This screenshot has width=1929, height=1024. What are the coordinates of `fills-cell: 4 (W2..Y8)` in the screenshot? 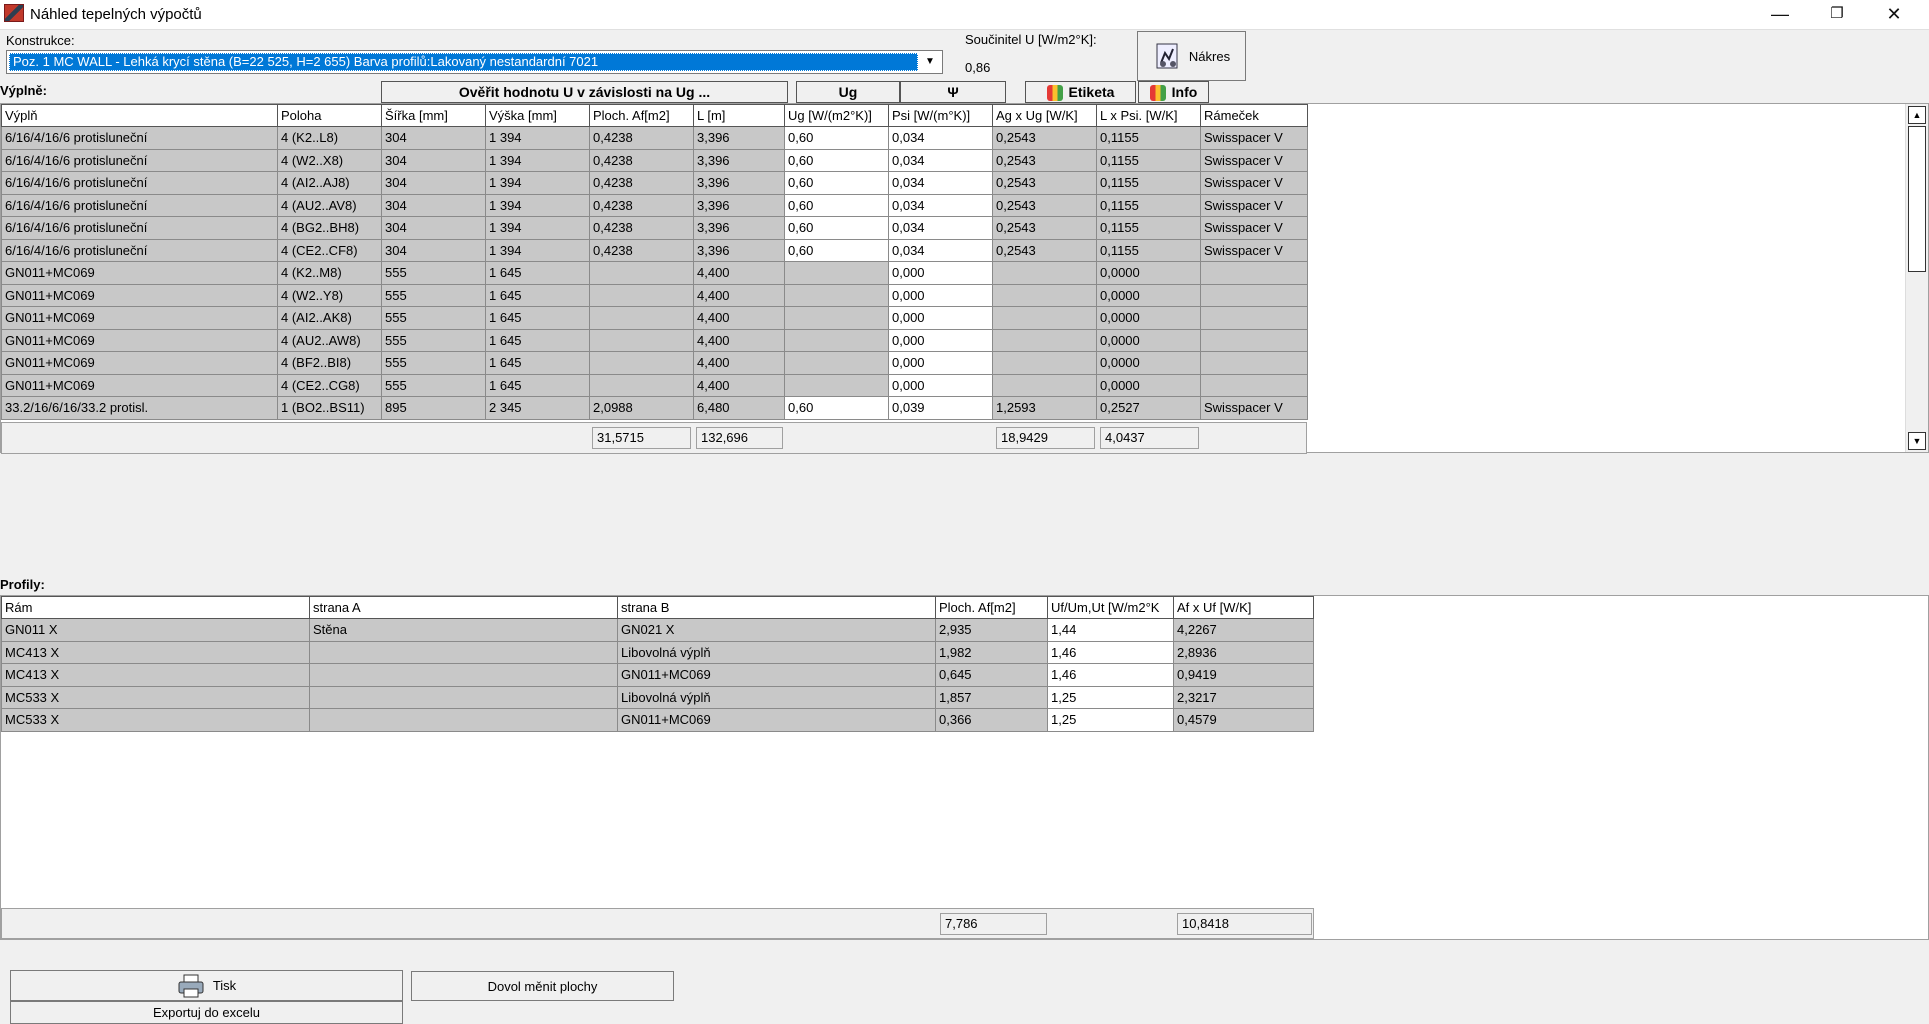 It's located at (329, 295).